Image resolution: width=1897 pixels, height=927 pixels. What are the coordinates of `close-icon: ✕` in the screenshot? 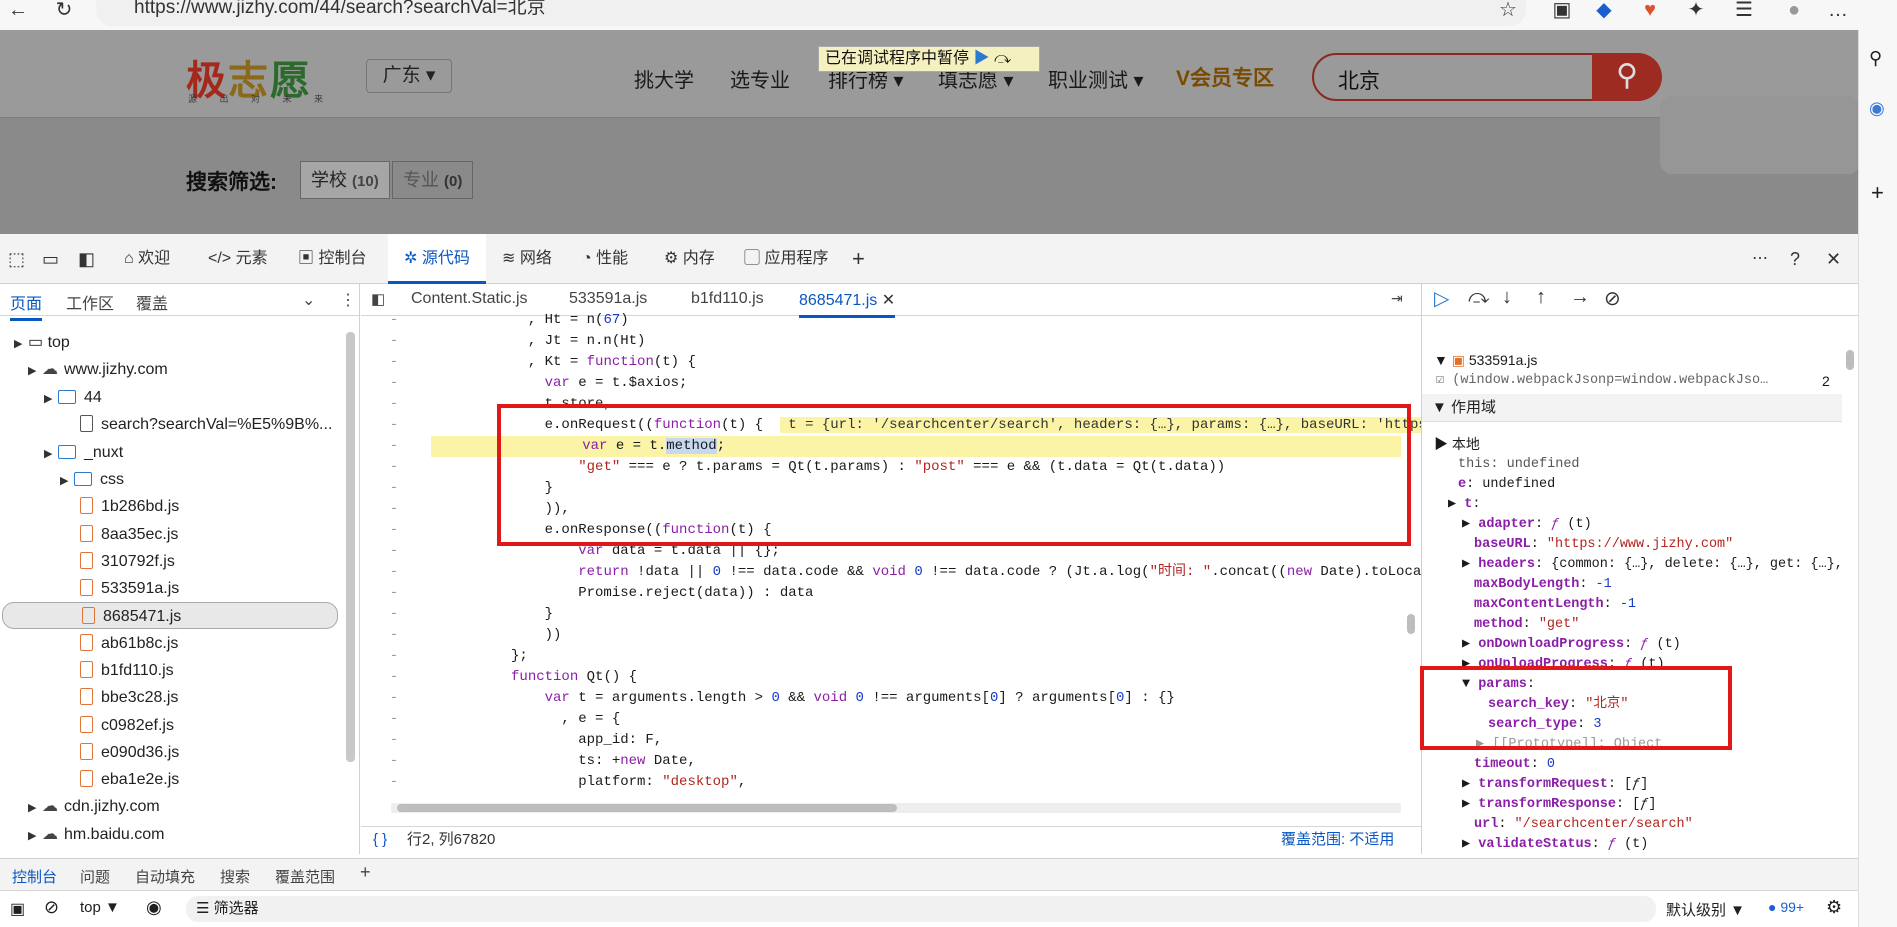 It's located at (1833, 259).